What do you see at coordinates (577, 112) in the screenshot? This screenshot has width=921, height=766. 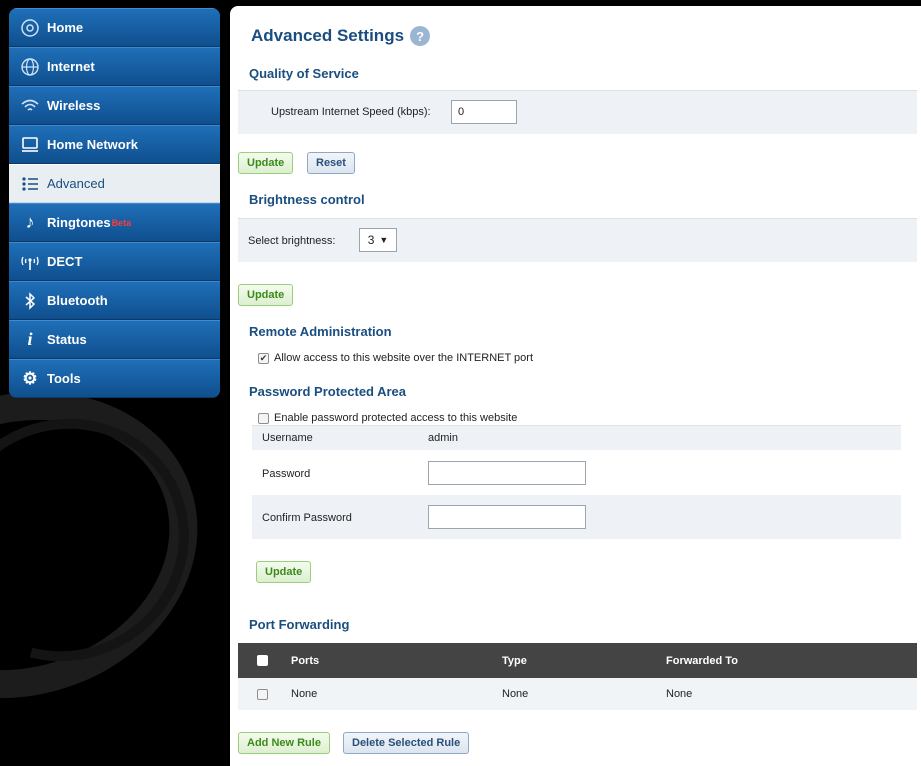 I see `qos-band: Upstream Internet Speed (kbps):` at bounding box center [577, 112].